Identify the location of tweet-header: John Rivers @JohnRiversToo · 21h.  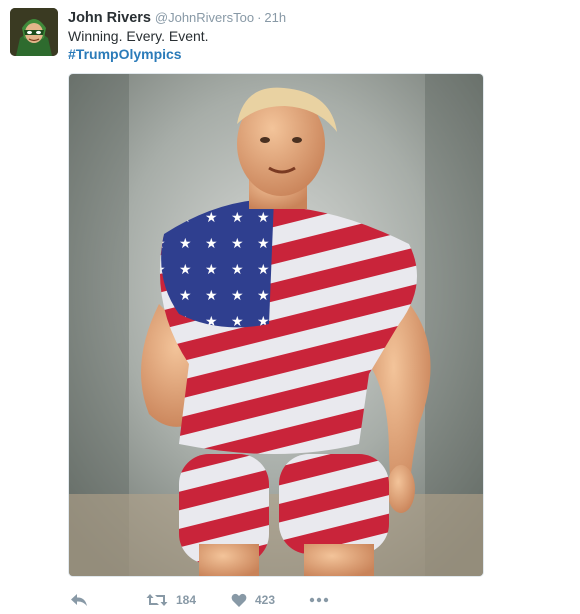
(177, 17).